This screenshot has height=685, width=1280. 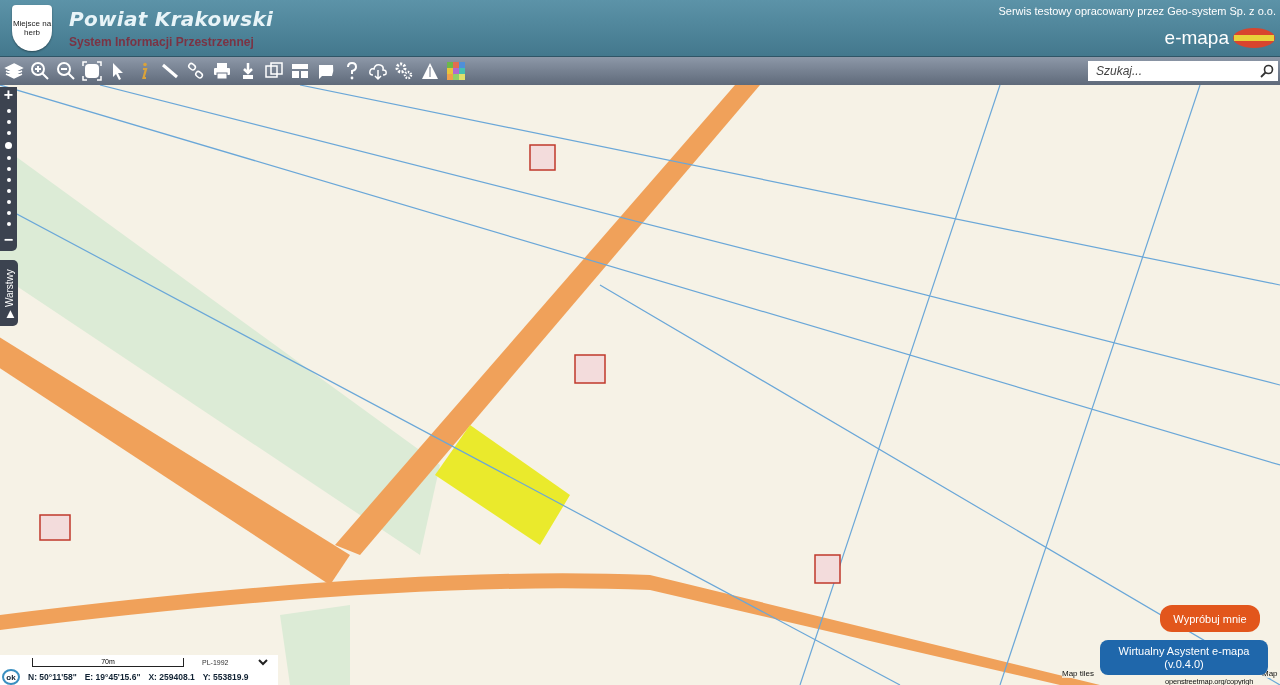 I want to click on settings-icon, so click(x=404, y=71).